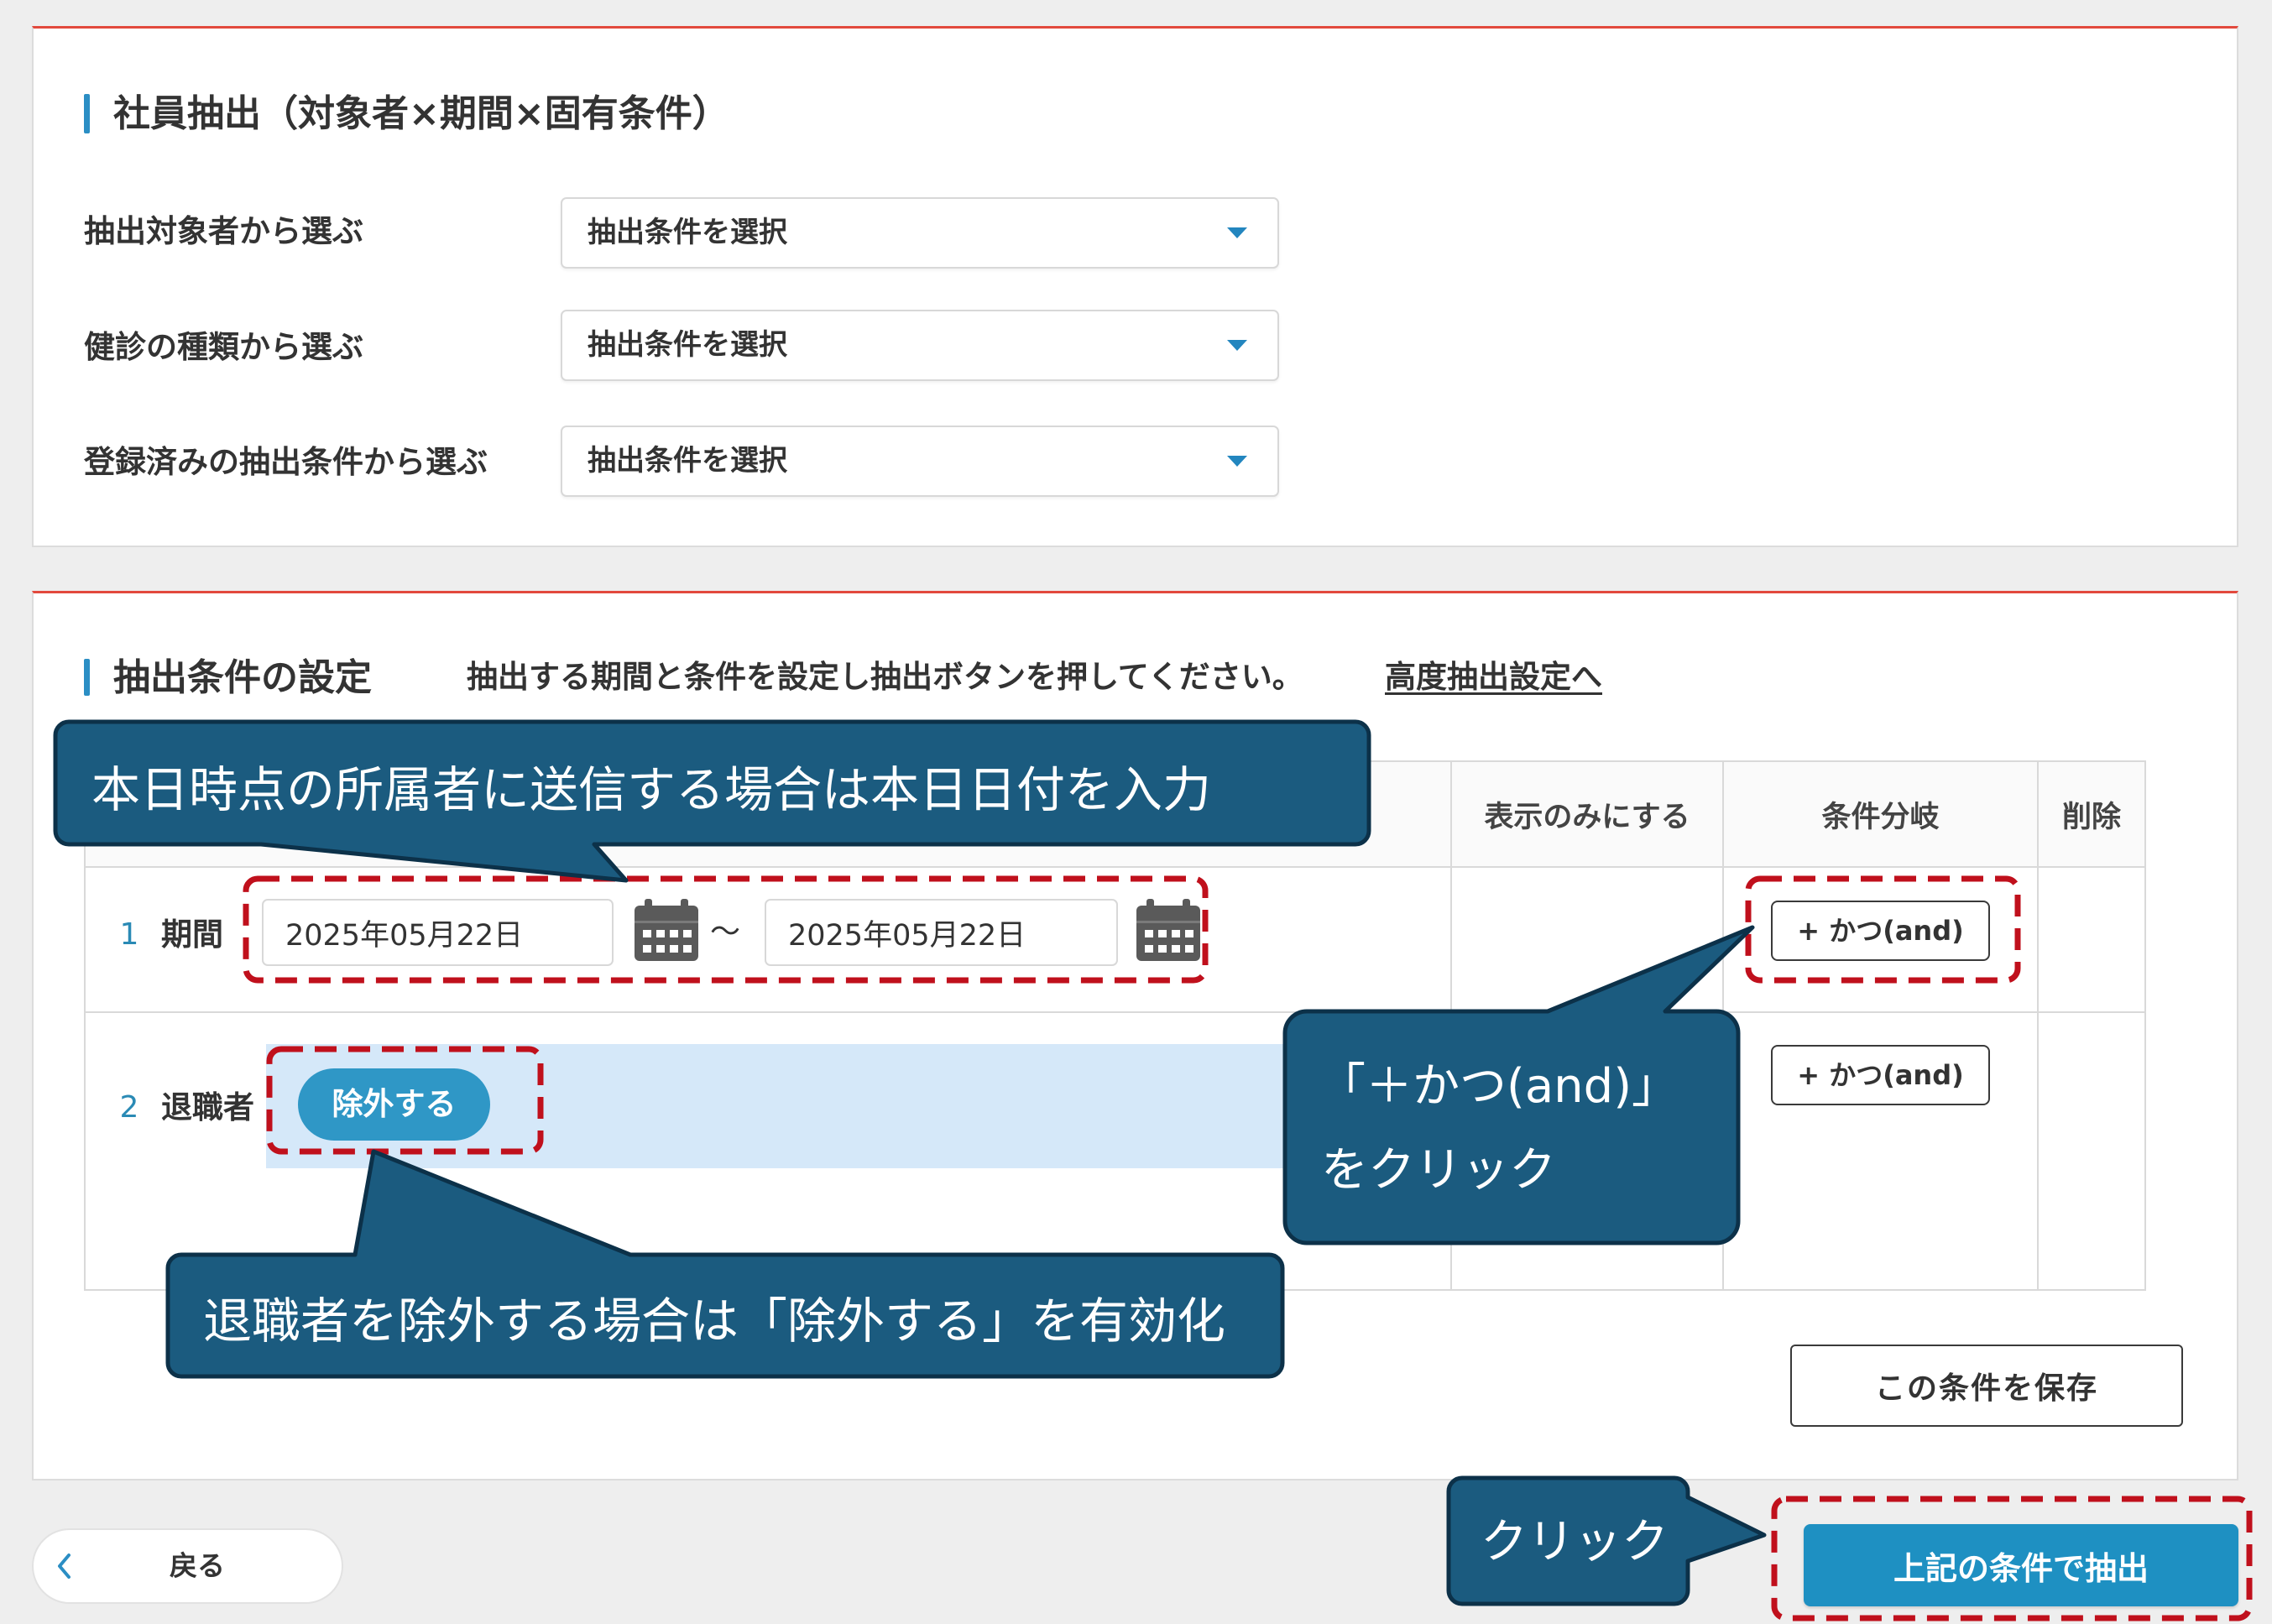 Image resolution: width=2272 pixels, height=1624 pixels. What do you see at coordinates (920, 345) in the screenshot?
I see `checkup-type-select: 抽出条件を選択` at bounding box center [920, 345].